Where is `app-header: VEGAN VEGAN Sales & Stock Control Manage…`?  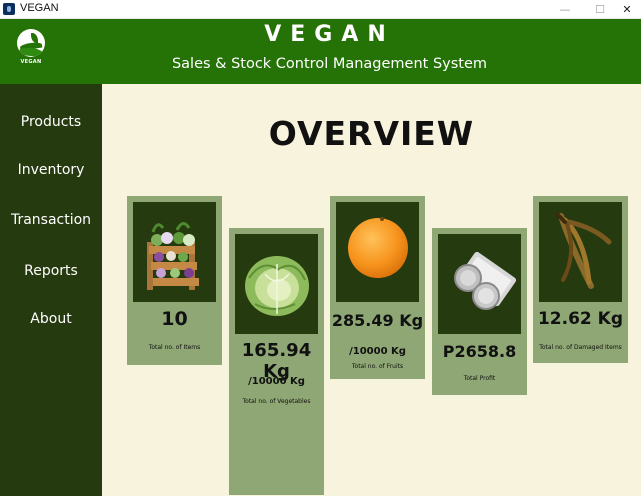 app-header: VEGAN VEGAN Sales & Stock Control Manage… is located at coordinates (320, 51).